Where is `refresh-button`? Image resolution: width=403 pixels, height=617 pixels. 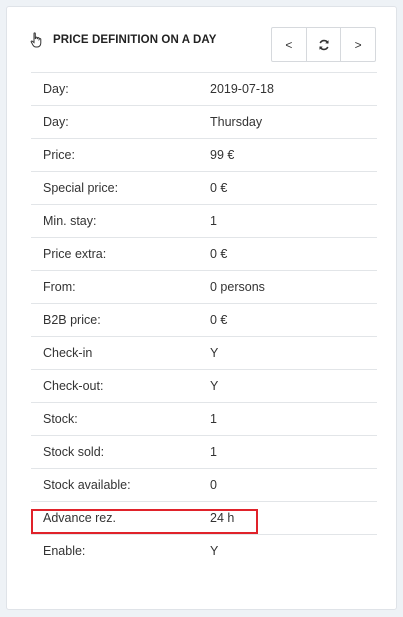
refresh-button is located at coordinates (323, 44).